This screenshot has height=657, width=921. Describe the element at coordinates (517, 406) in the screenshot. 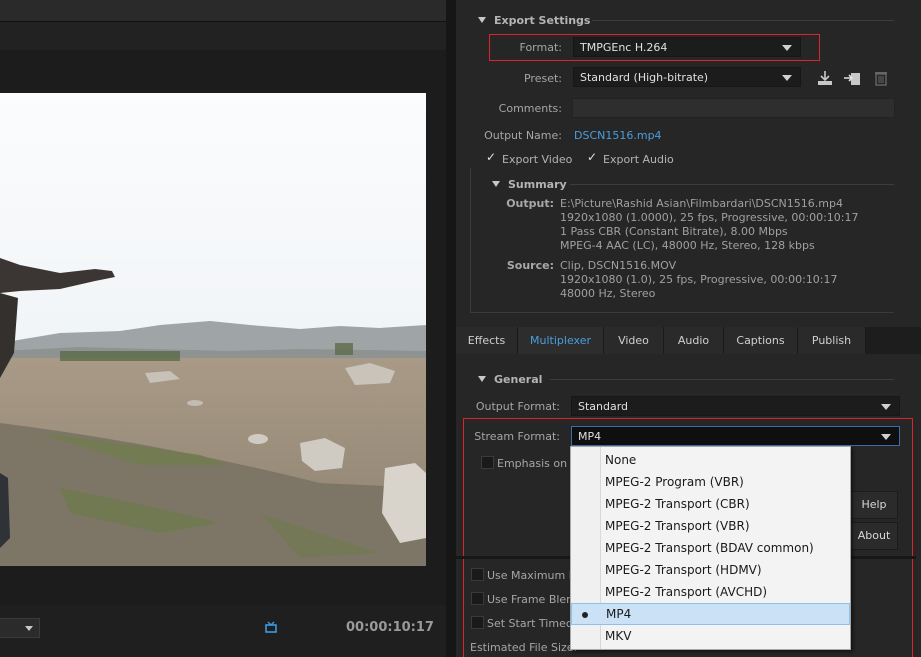

I see `output-format-label: Output Format:` at that location.